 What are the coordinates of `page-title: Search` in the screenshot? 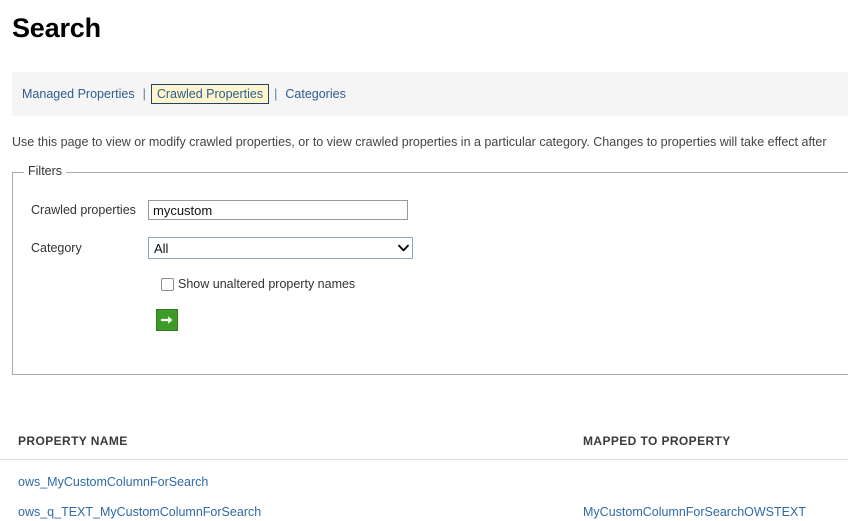 It's located at (56, 28).